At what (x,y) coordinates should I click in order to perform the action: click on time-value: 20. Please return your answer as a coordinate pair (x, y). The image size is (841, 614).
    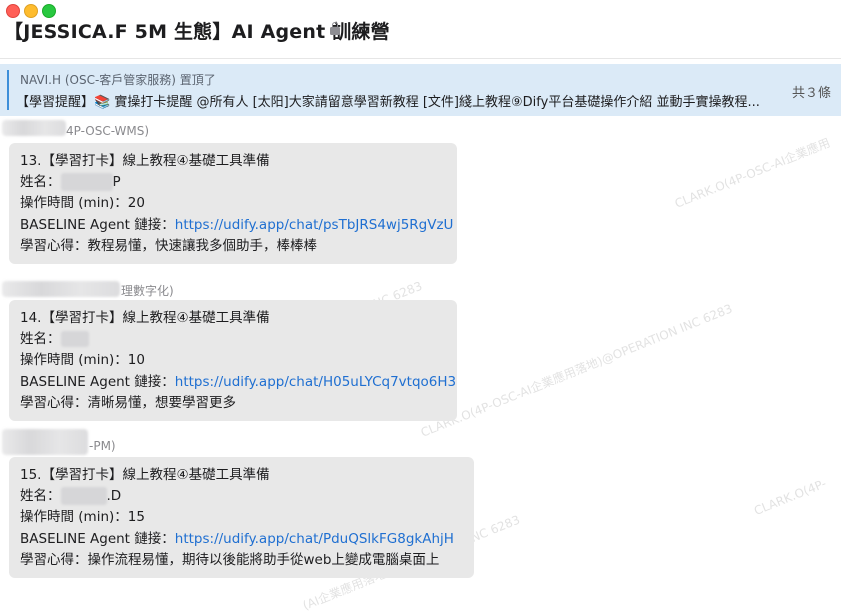
    Looking at the image, I should click on (136, 203).